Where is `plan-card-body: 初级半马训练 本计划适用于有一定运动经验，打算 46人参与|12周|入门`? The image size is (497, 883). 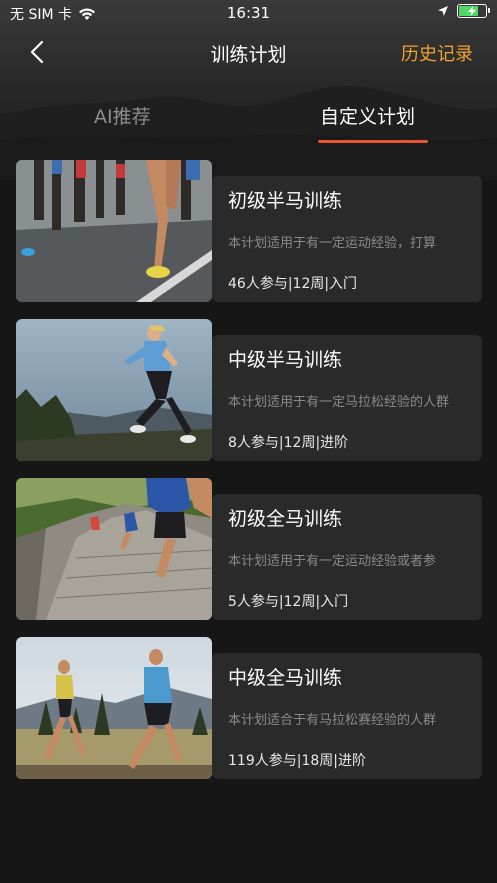
plan-card-body: 初级半马训练 本计划适用于有一定运动经验，打算 46人参与|12周|入门 is located at coordinates (347, 239).